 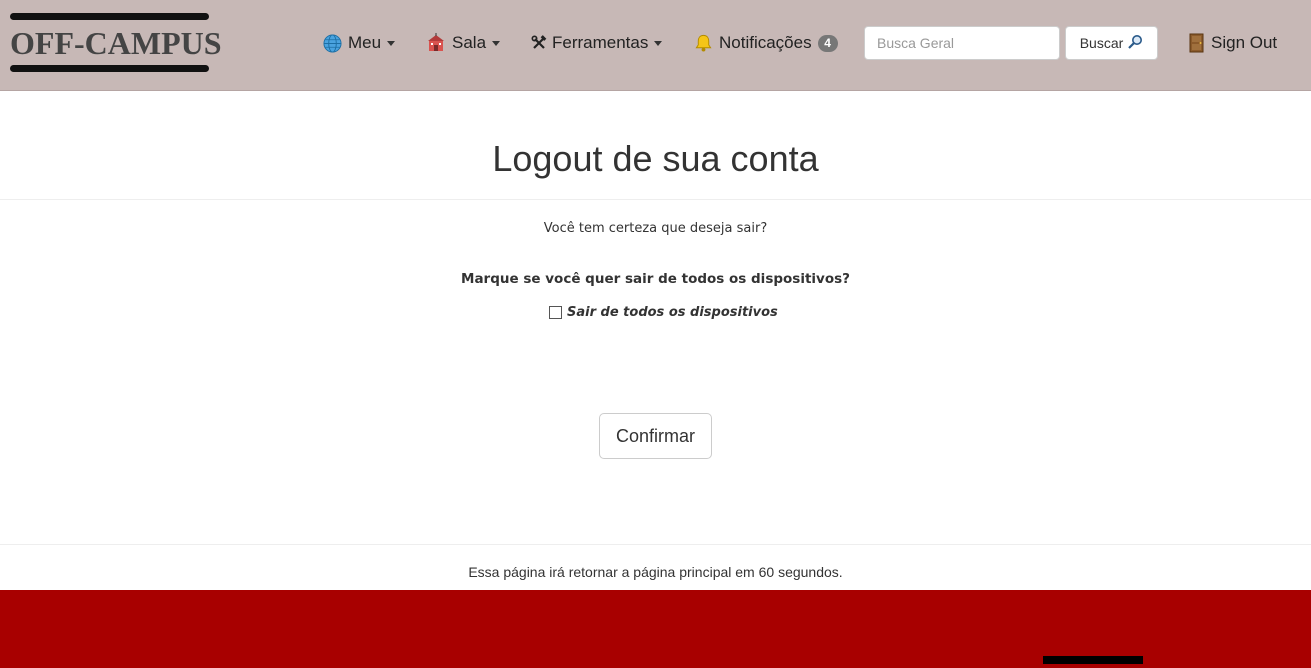 What do you see at coordinates (655, 158) in the screenshot?
I see `page-title: Logout de sua conta` at bounding box center [655, 158].